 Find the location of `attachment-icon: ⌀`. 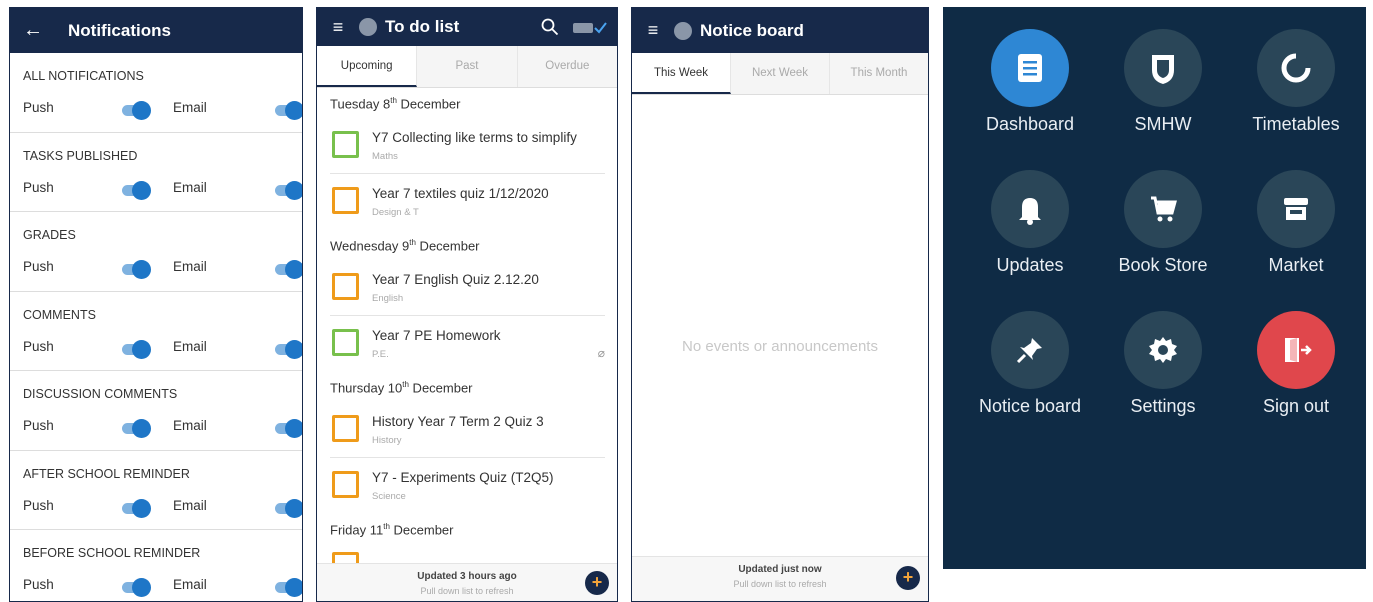

attachment-icon: ⌀ is located at coordinates (601, 353).